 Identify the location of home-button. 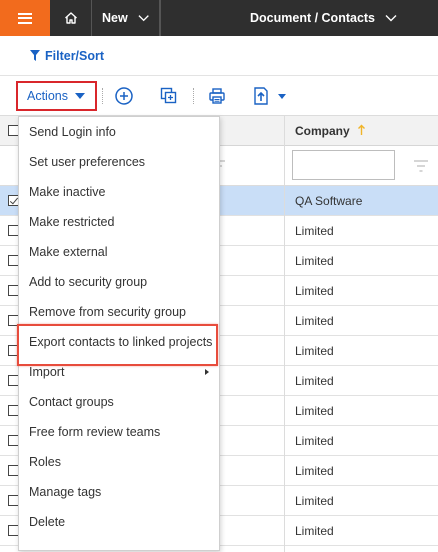
(71, 18).